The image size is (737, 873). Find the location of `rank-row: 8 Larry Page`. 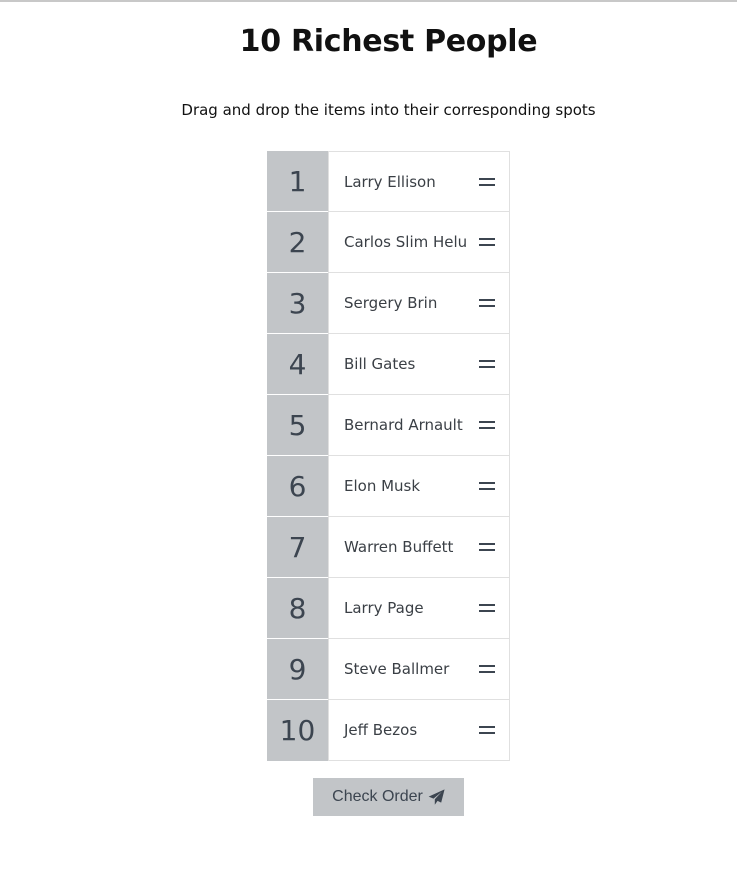

rank-row: 8 Larry Page is located at coordinates (388, 608).